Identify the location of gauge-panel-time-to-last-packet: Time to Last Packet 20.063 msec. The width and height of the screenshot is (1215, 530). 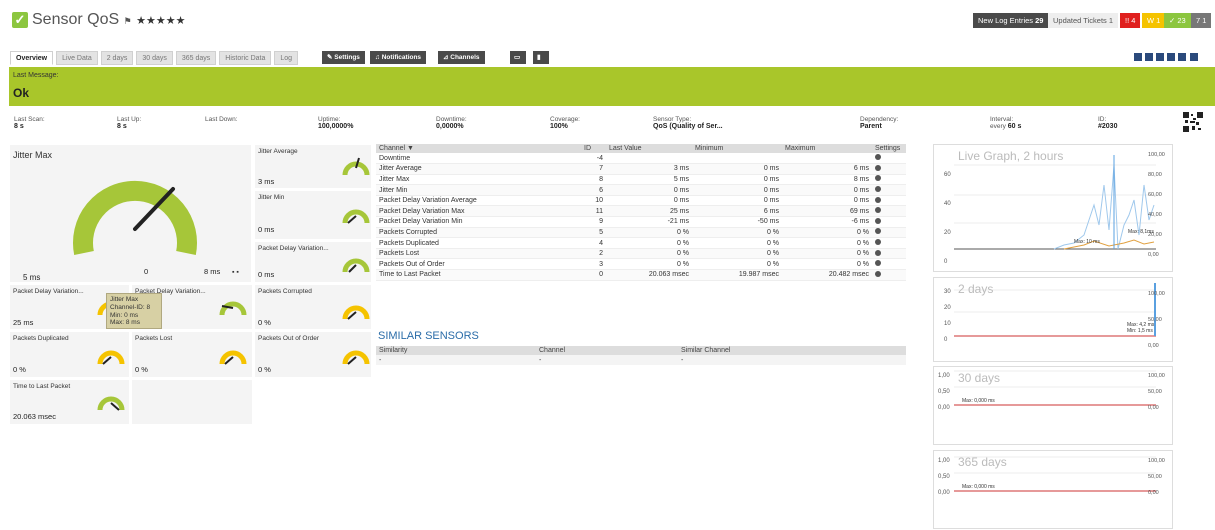
(69, 402).